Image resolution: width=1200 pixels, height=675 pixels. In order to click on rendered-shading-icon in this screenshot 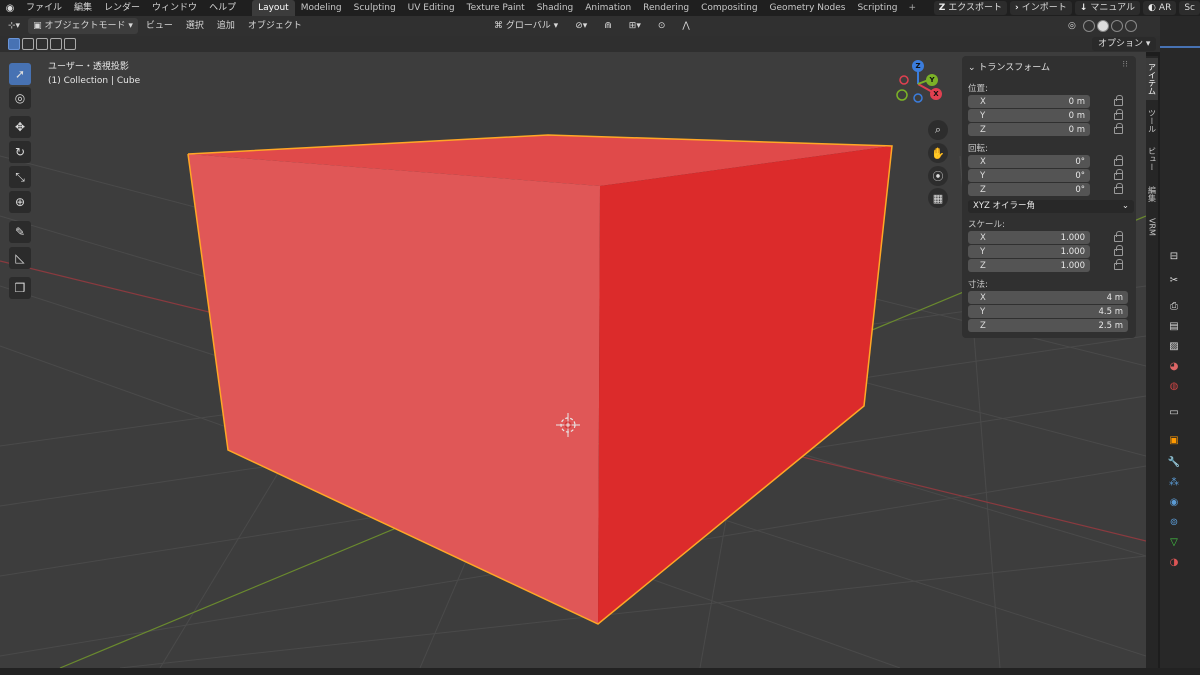, I will do `click(1130, 26)`.